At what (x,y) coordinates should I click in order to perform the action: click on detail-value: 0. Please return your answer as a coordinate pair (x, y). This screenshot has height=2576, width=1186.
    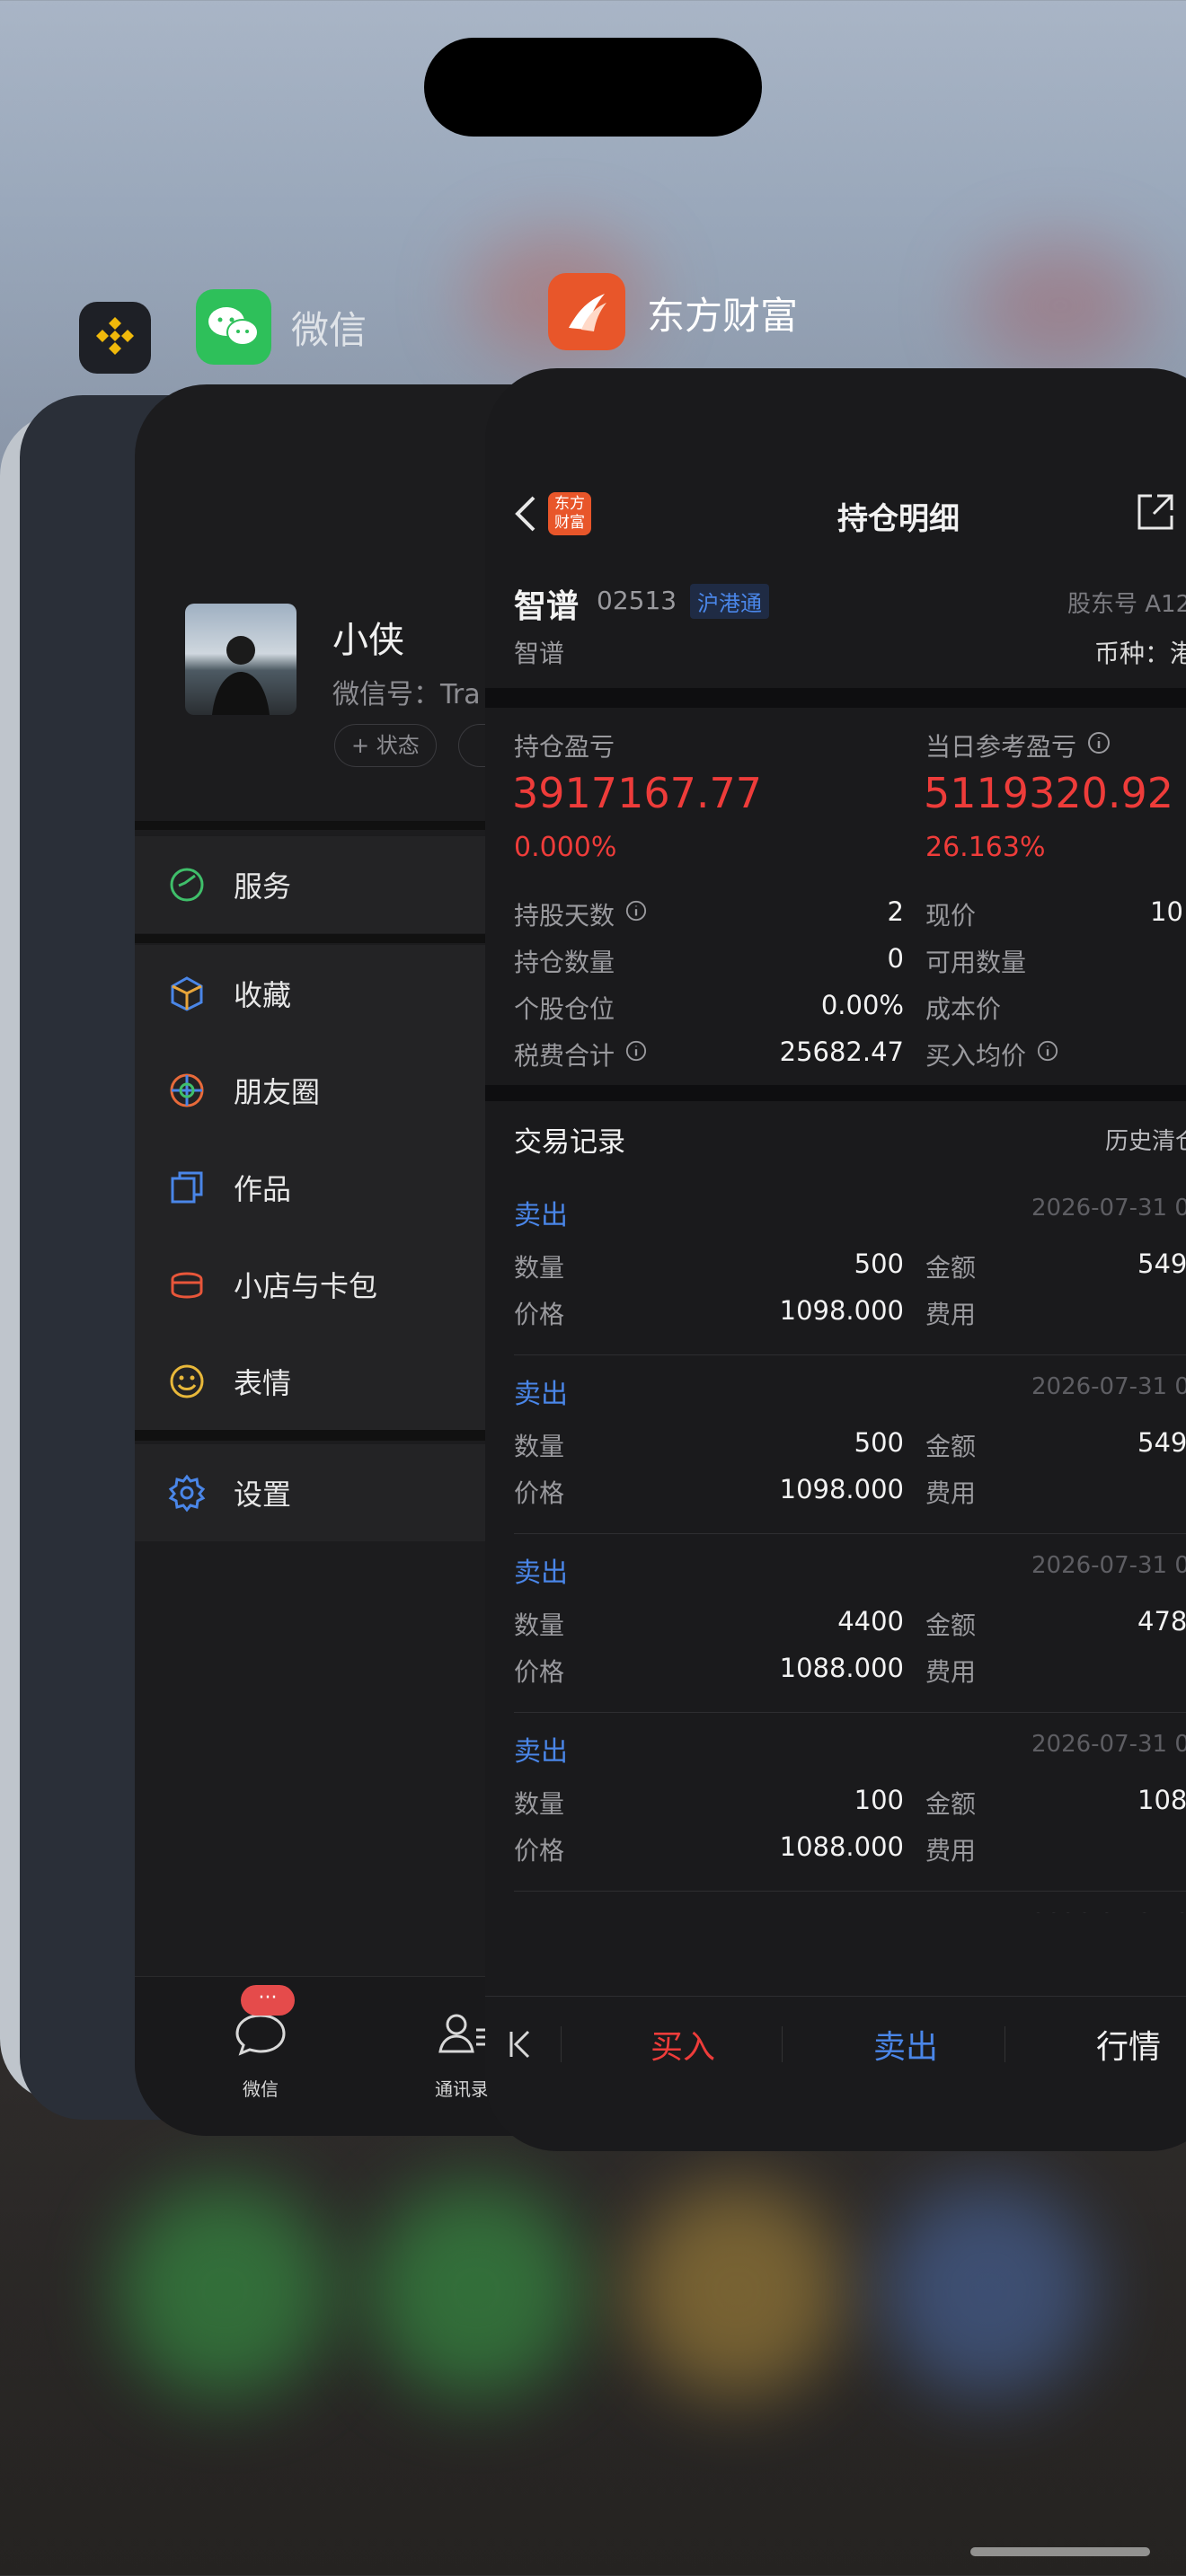
    Looking at the image, I should click on (895, 959).